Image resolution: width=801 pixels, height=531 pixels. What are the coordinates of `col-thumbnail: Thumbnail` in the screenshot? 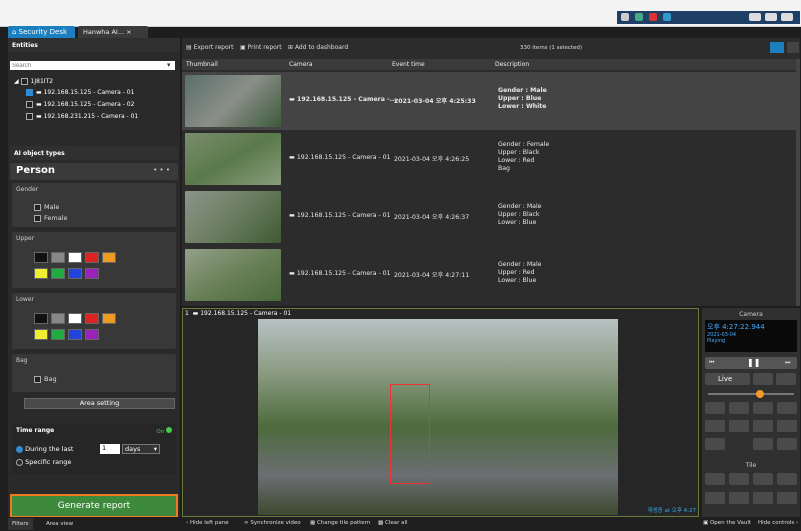 It's located at (202, 64).